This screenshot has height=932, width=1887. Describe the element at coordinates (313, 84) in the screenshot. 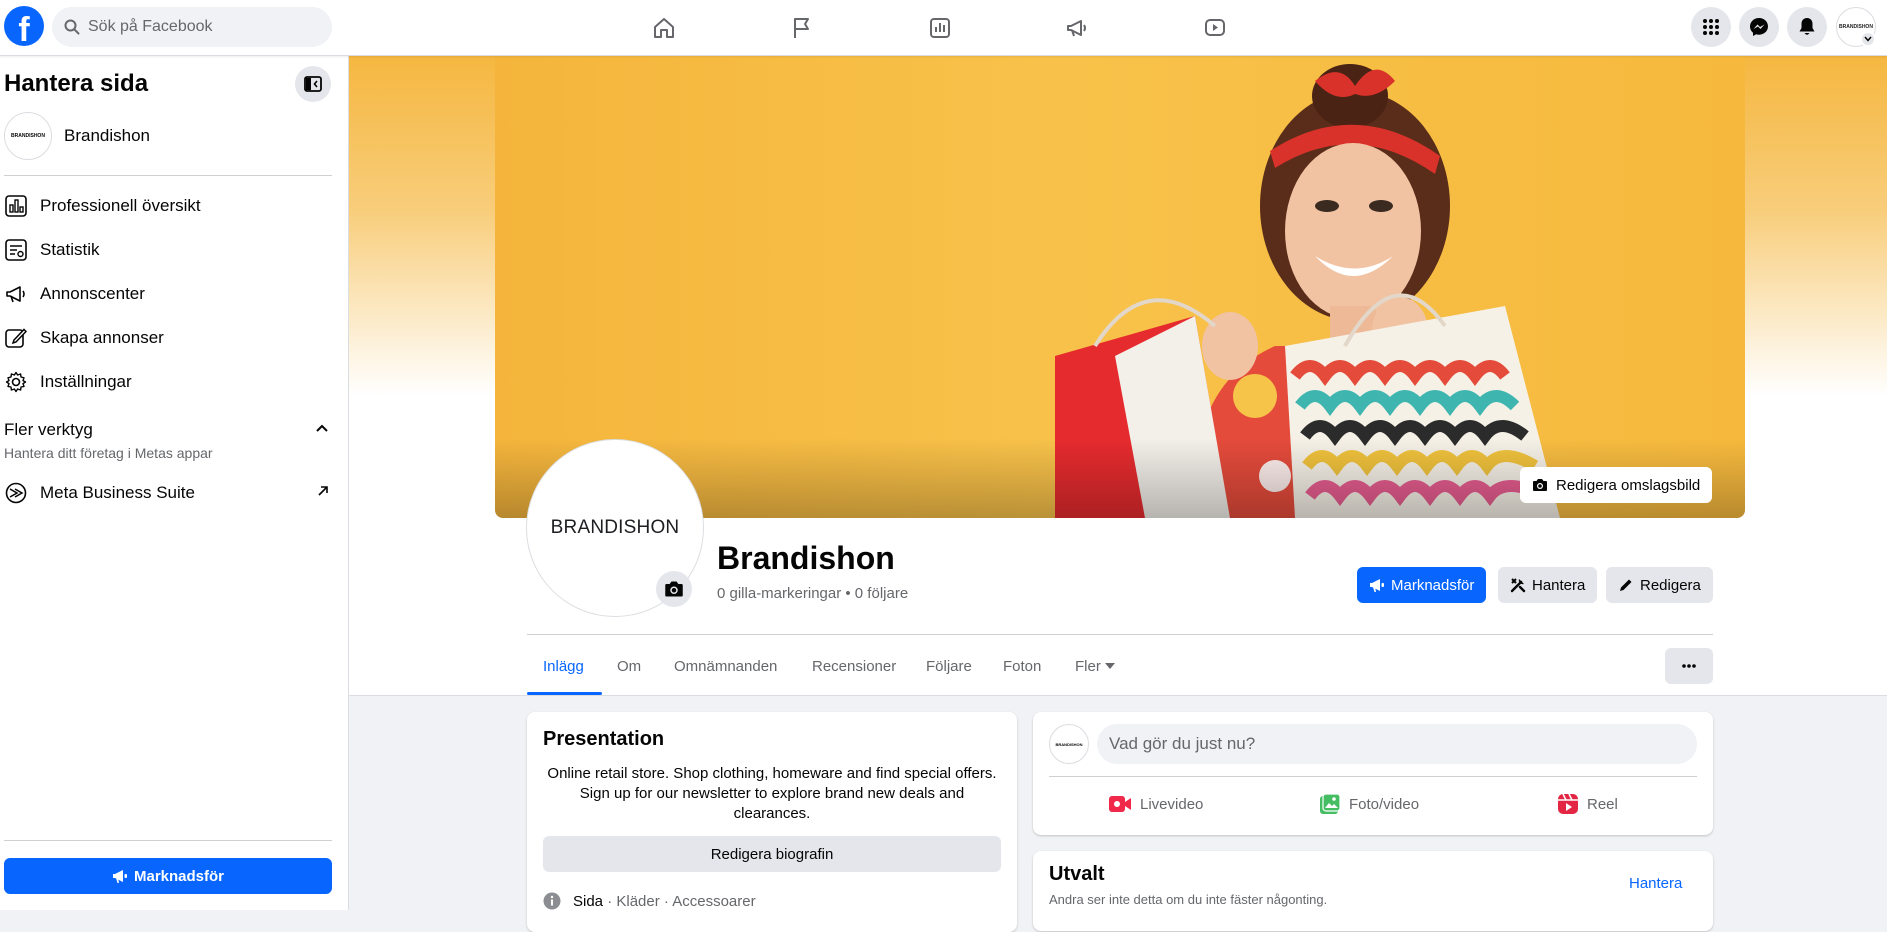

I see `collapse-sidebar-icon` at that location.